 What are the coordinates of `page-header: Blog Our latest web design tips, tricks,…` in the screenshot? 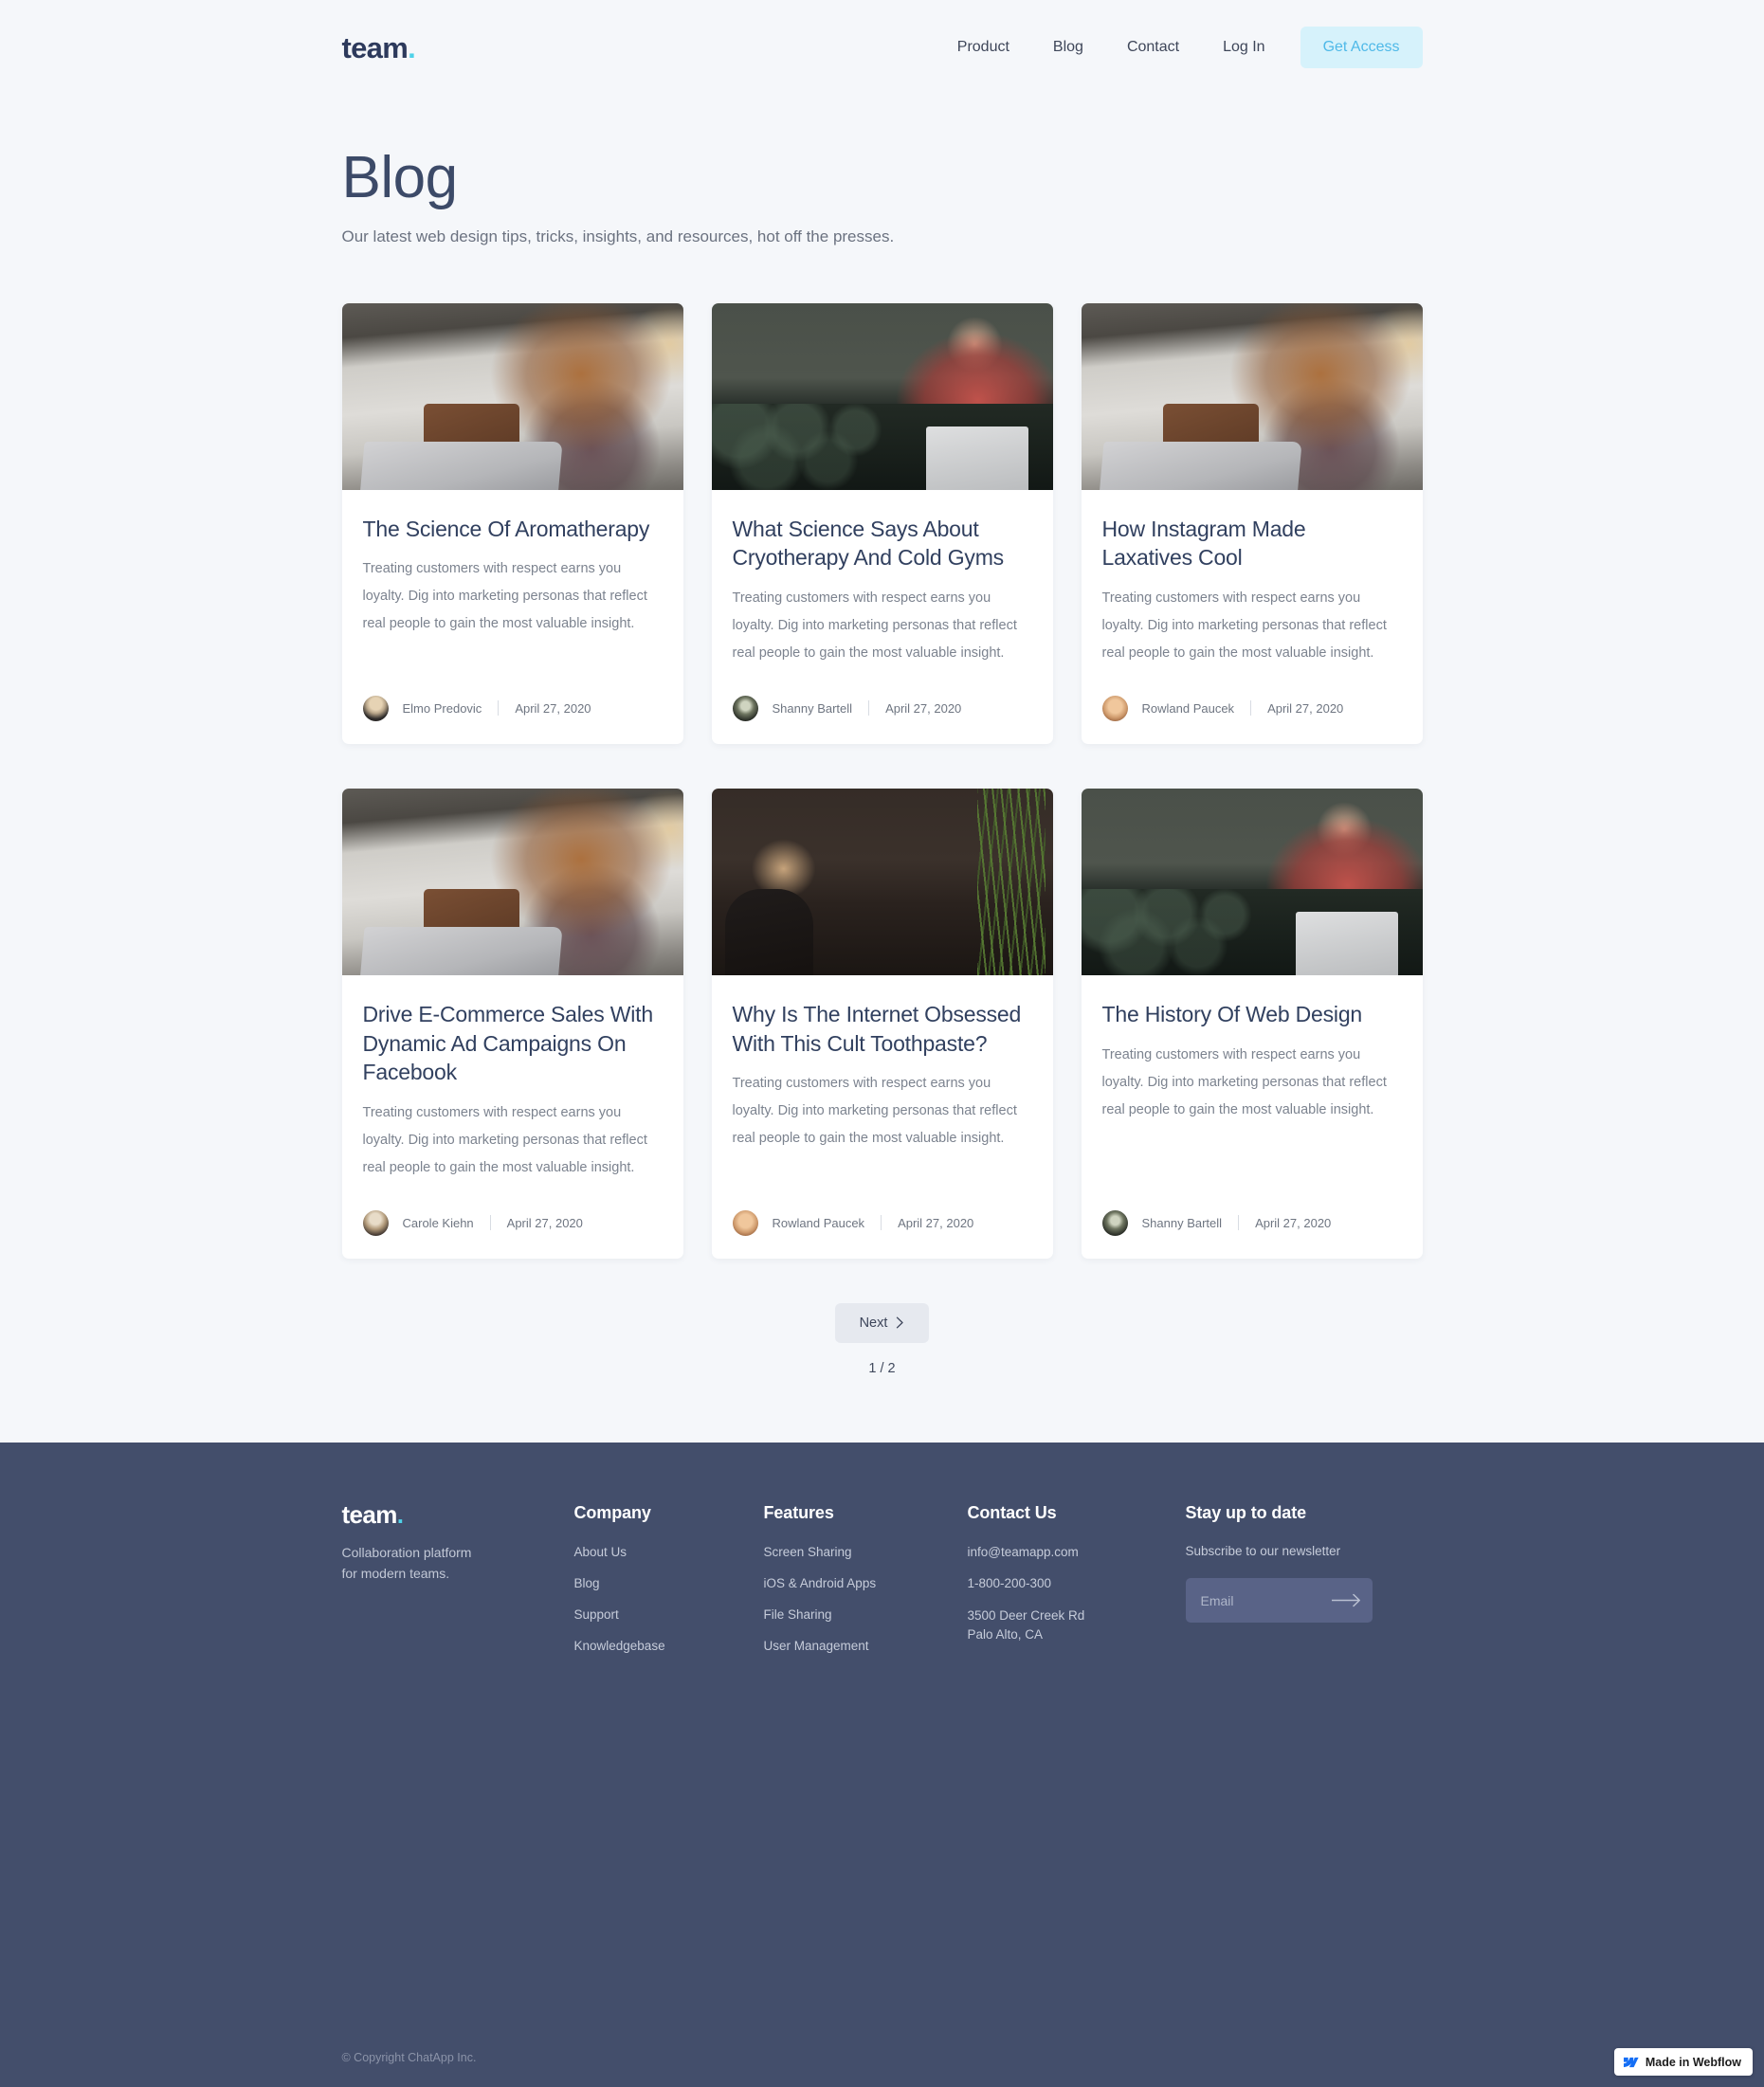 It's located at (882, 172).